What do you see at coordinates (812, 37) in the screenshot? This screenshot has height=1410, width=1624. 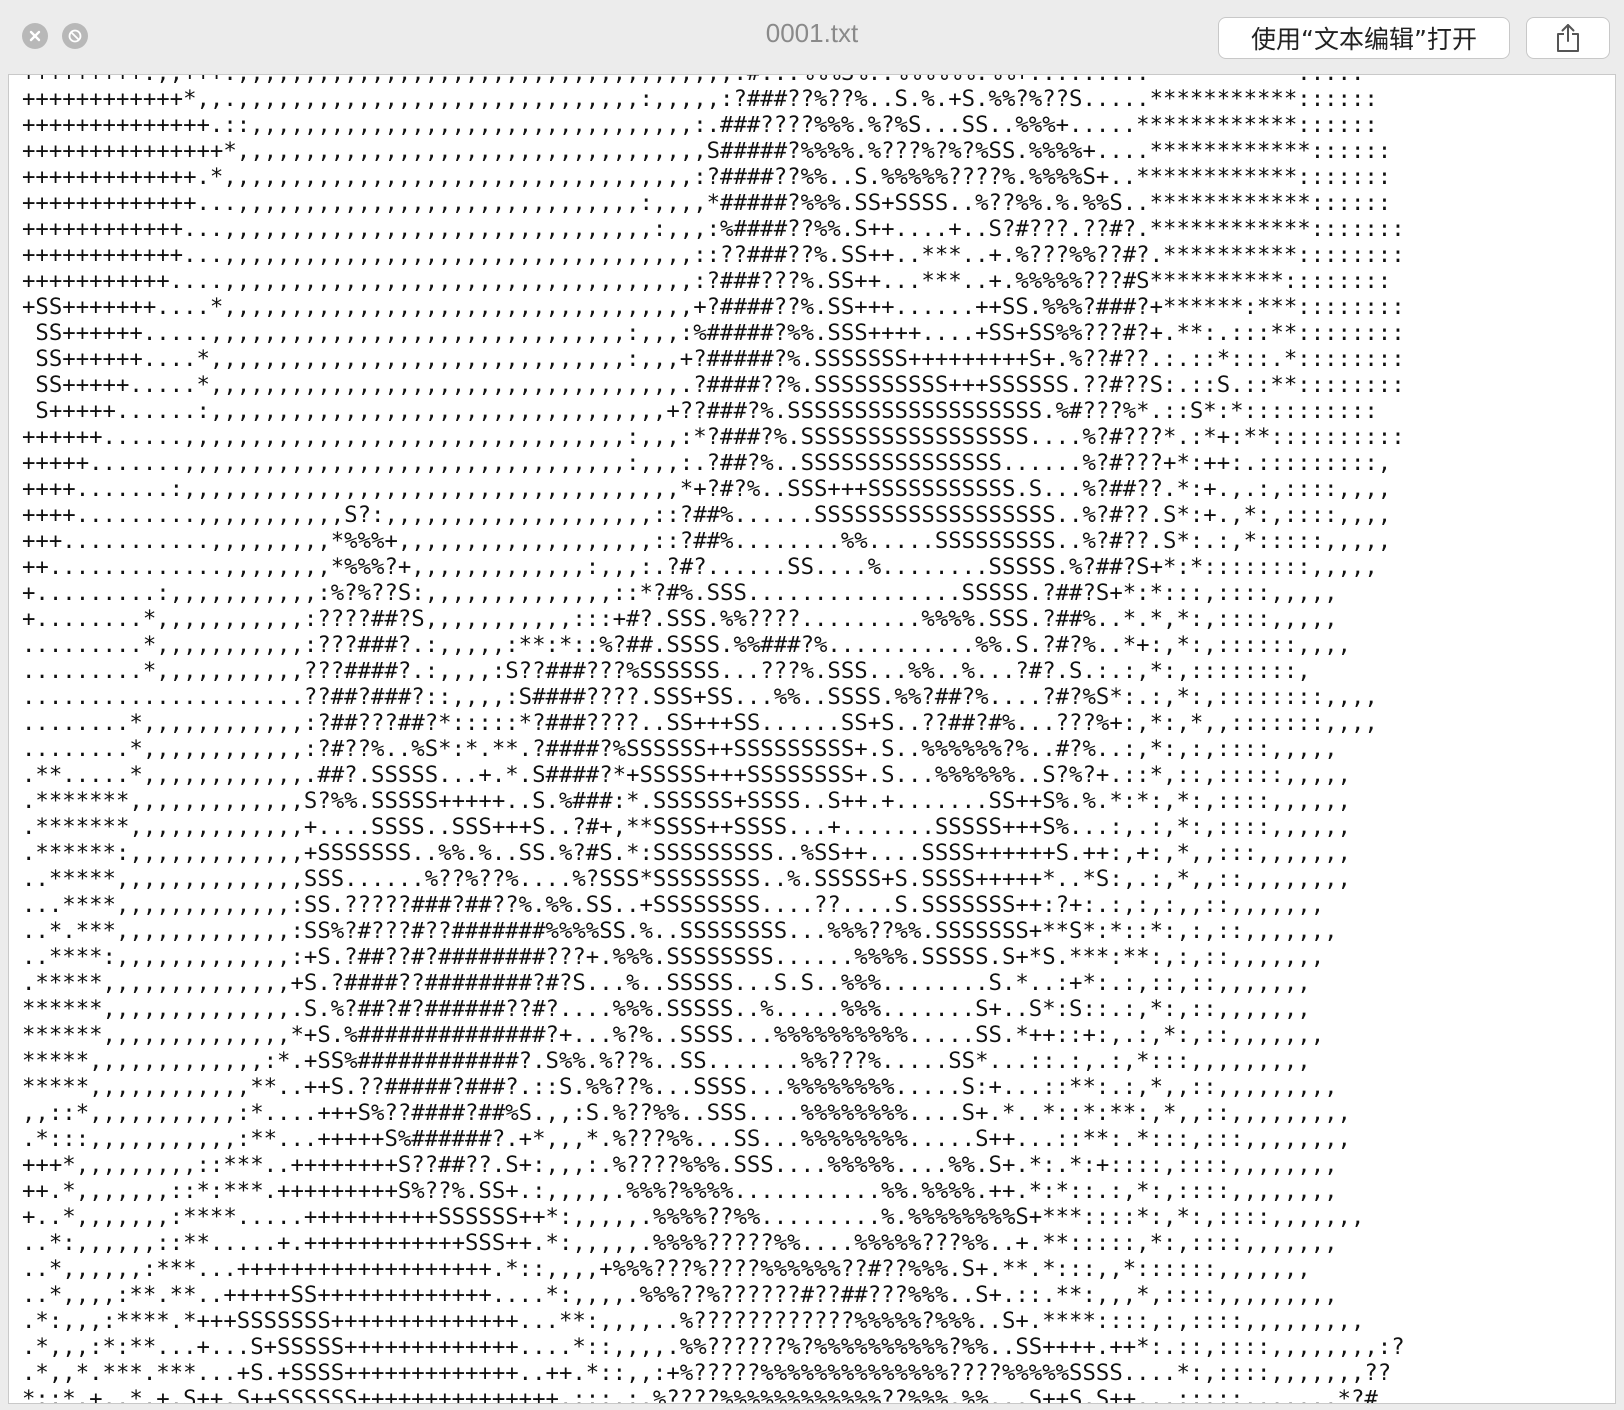 I see `title-bar: 0001.txt 使用“文本编辑”打开` at bounding box center [812, 37].